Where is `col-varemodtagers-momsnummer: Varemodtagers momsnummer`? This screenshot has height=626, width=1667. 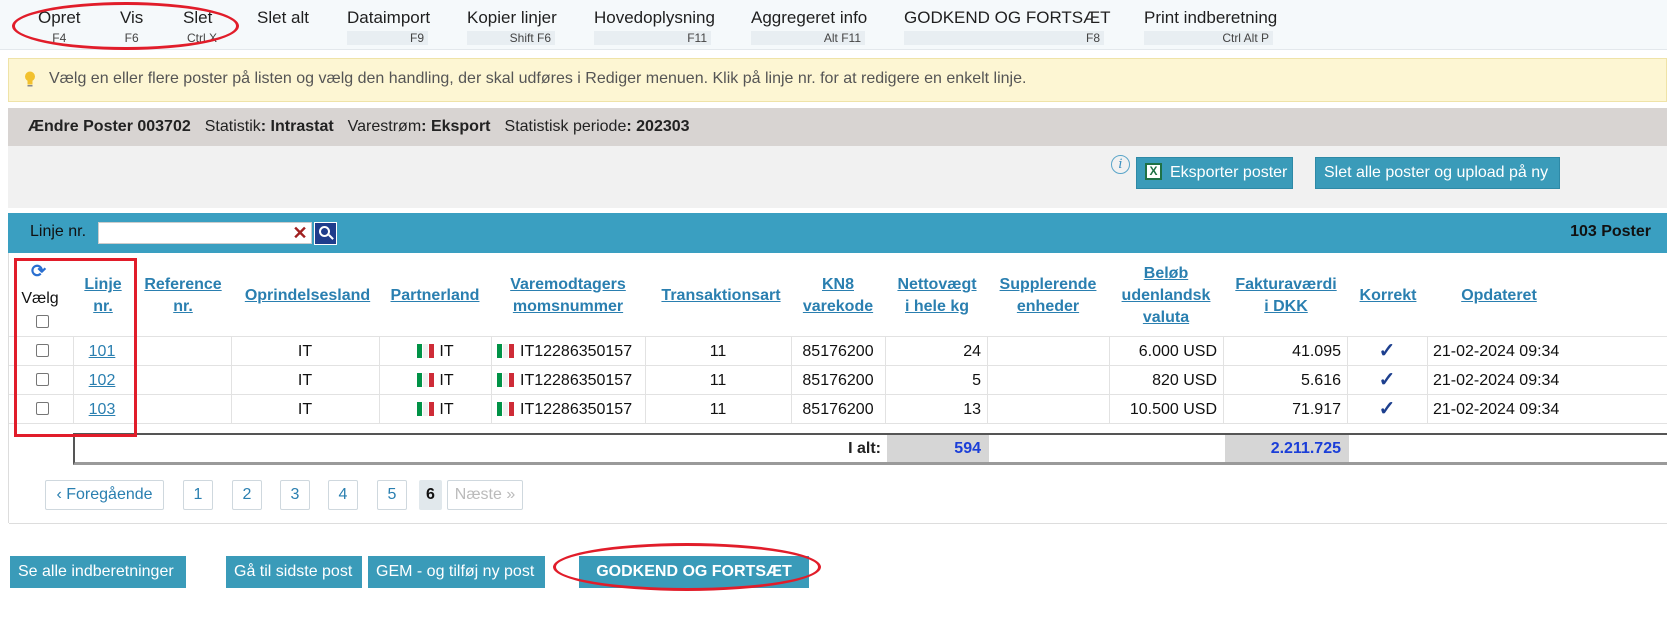
col-varemodtagers-momsnummer: Varemodtagers momsnummer is located at coordinates (568, 296).